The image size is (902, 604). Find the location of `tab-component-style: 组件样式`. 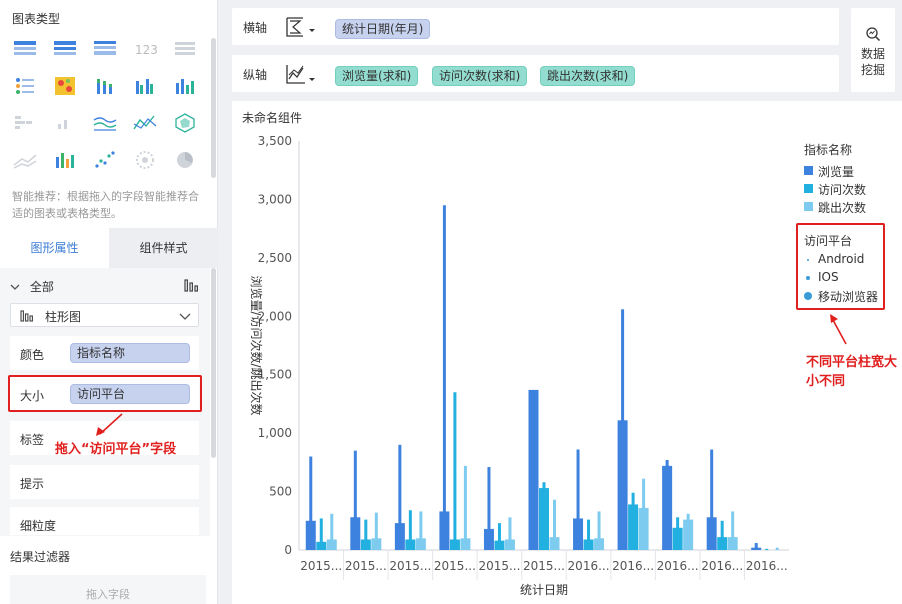

tab-component-style: 组件样式 is located at coordinates (163, 248).